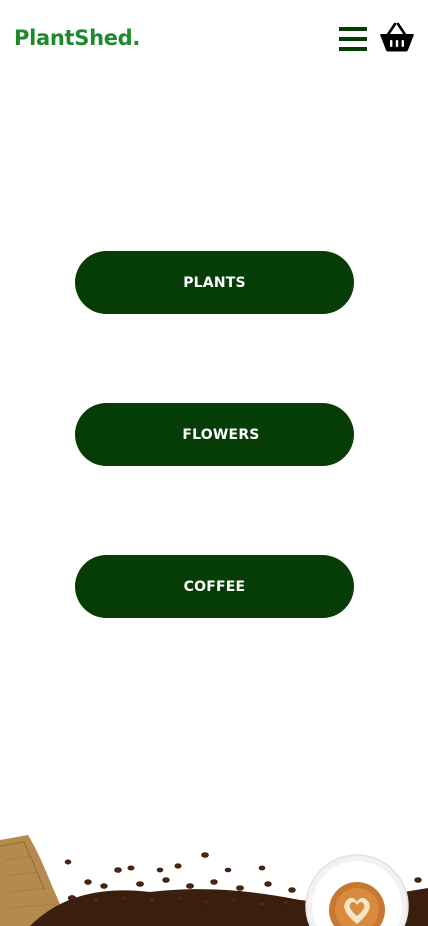 Image resolution: width=428 pixels, height=926 pixels. I want to click on coffee-beans-illustration, so click(214, 880).